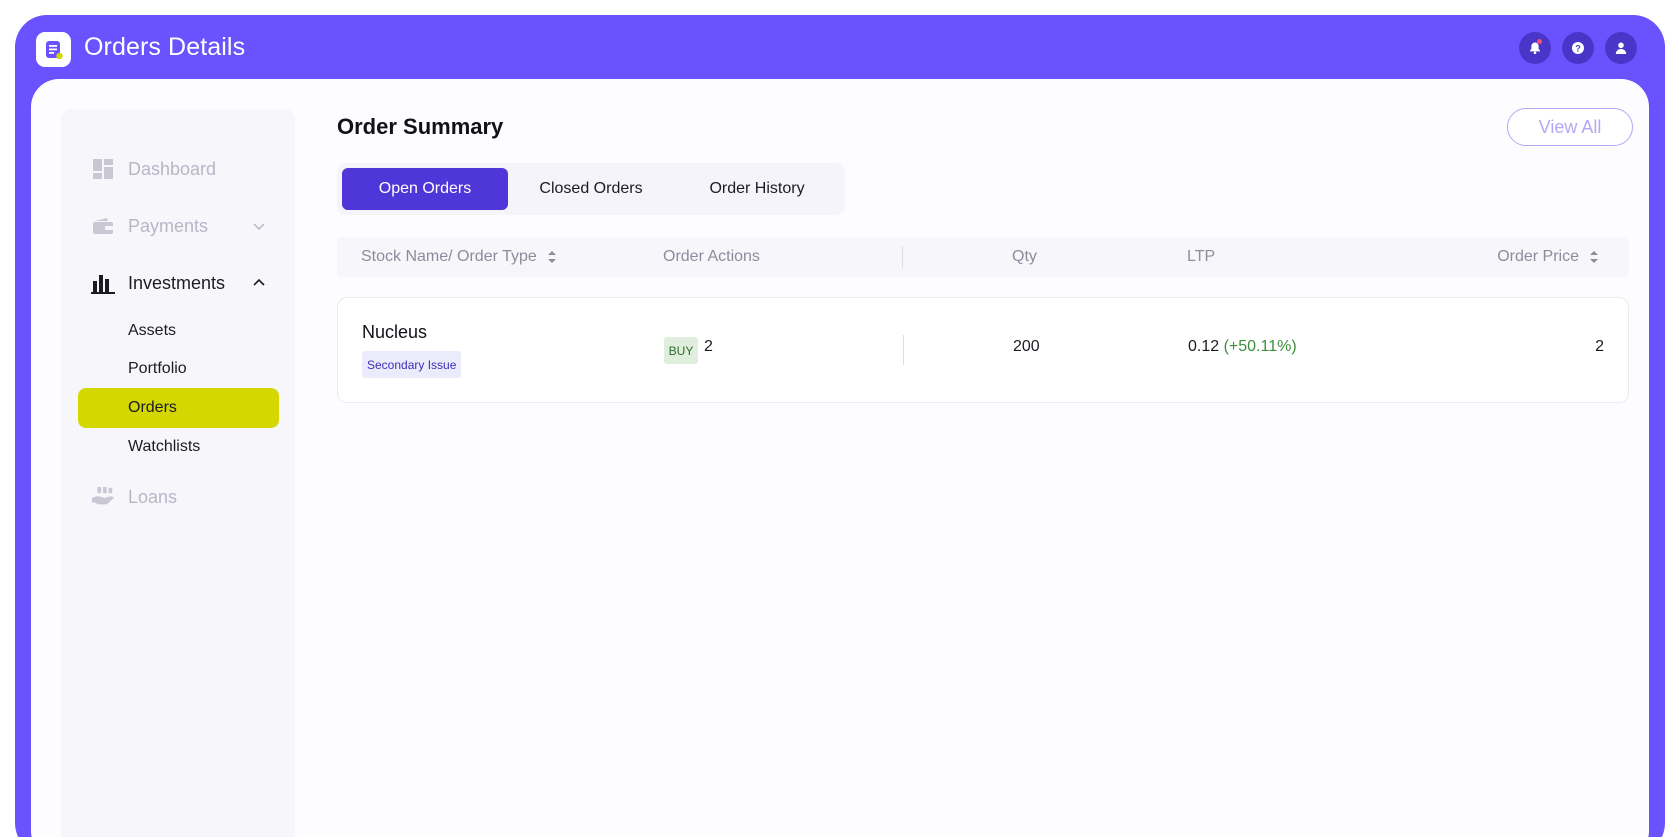 This screenshot has width=1680, height=837. I want to click on wallet-icon, so click(103, 226).